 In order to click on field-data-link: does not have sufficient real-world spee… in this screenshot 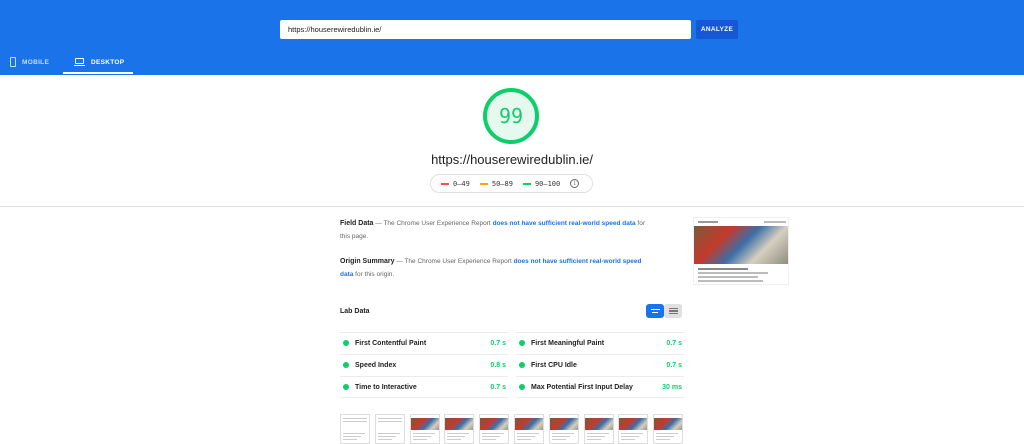, I will do `click(564, 223)`.